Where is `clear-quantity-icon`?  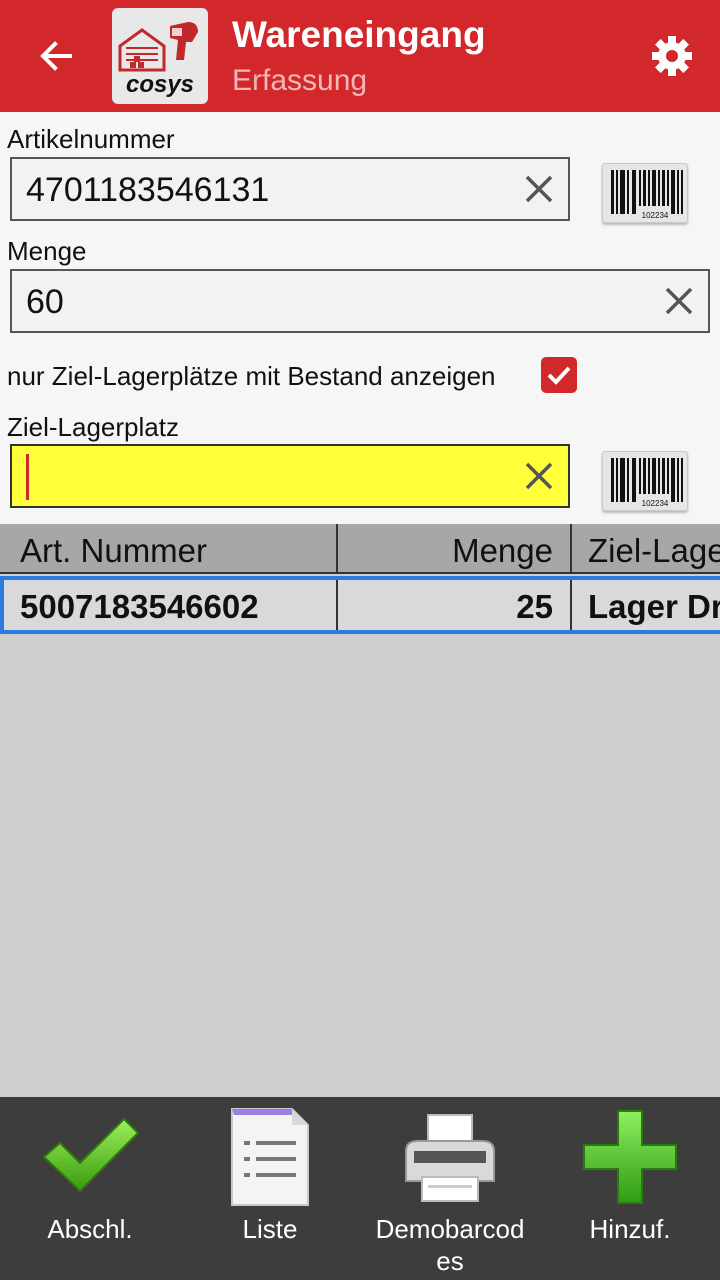
clear-quantity-icon is located at coordinates (679, 301).